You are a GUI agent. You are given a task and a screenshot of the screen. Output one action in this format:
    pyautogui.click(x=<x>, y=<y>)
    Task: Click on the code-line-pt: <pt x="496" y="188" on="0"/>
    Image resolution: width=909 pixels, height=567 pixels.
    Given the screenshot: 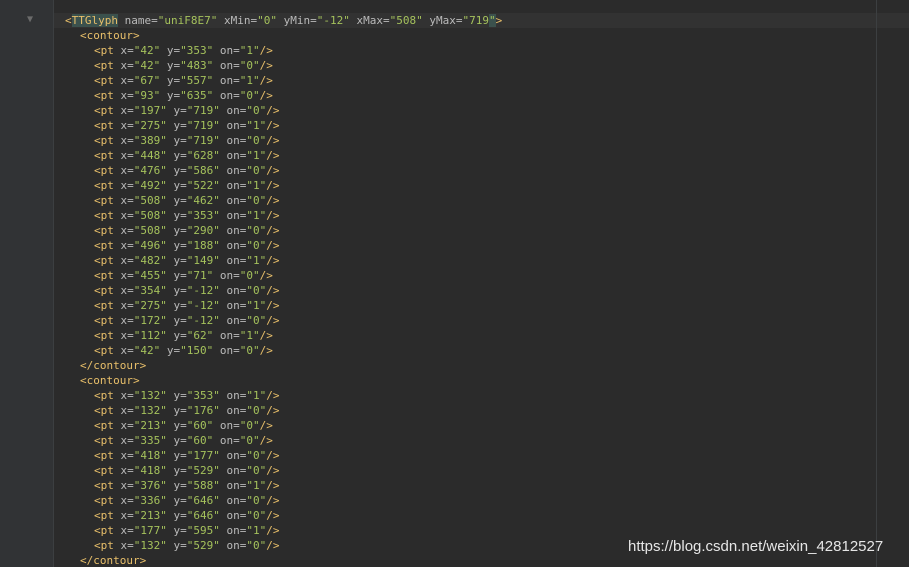 What is the action you would take?
    pyautogui.click(x=481, y=245)
    